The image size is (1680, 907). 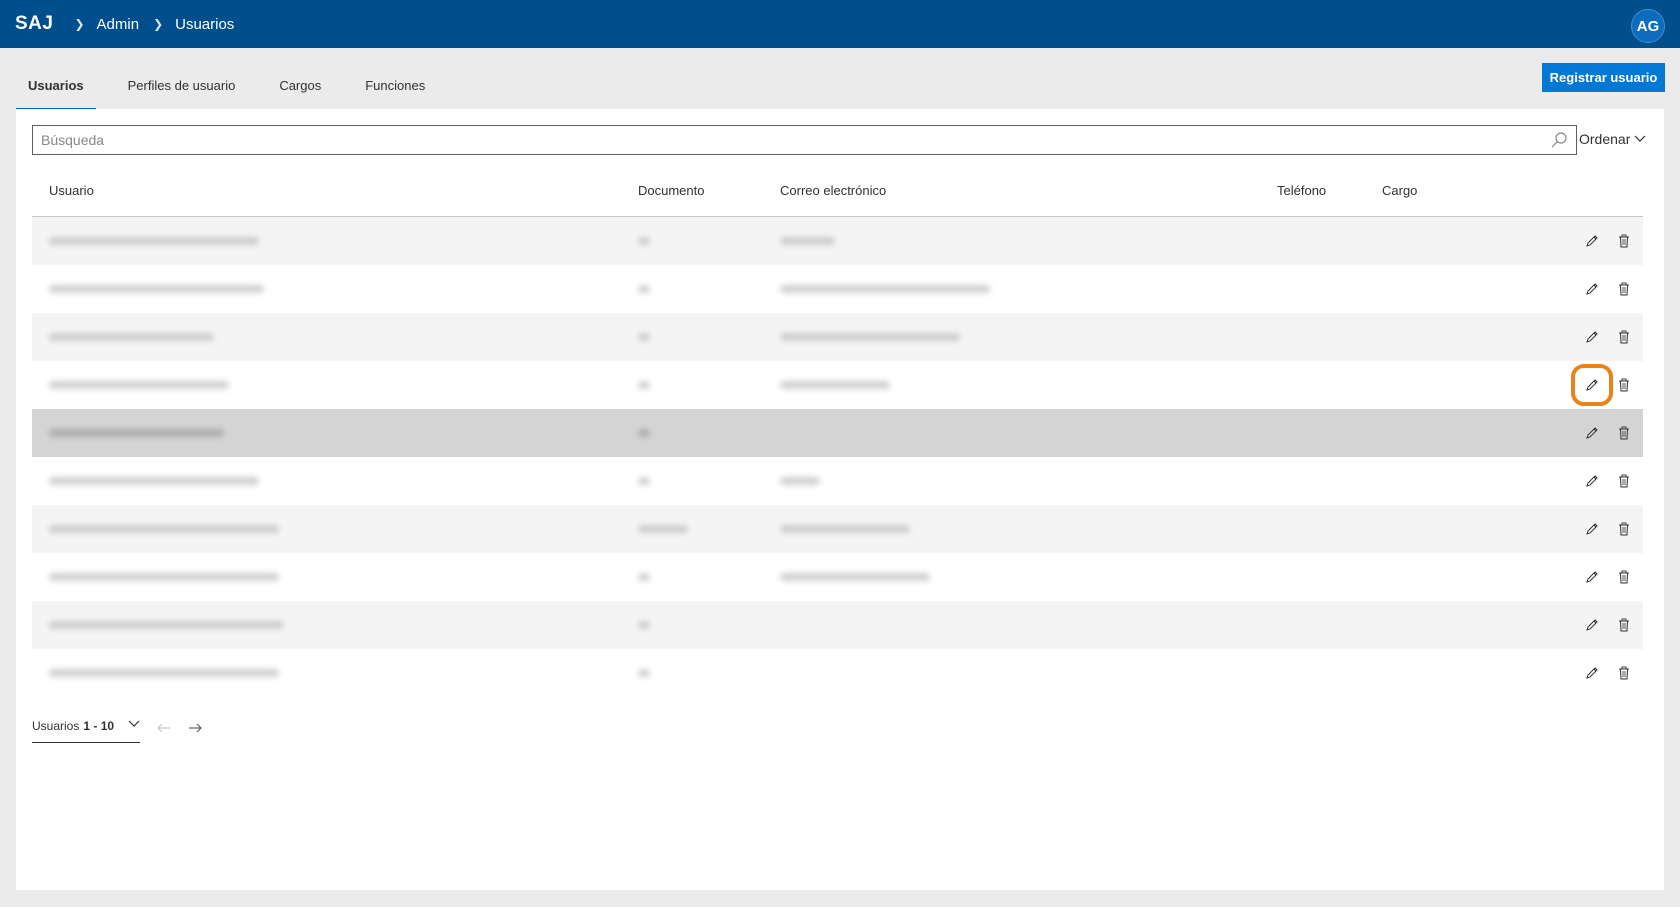 What do you see at coordinates (195, 728) in the screenshot?
I see `next-page-icon` at bounding box center [195, 728].